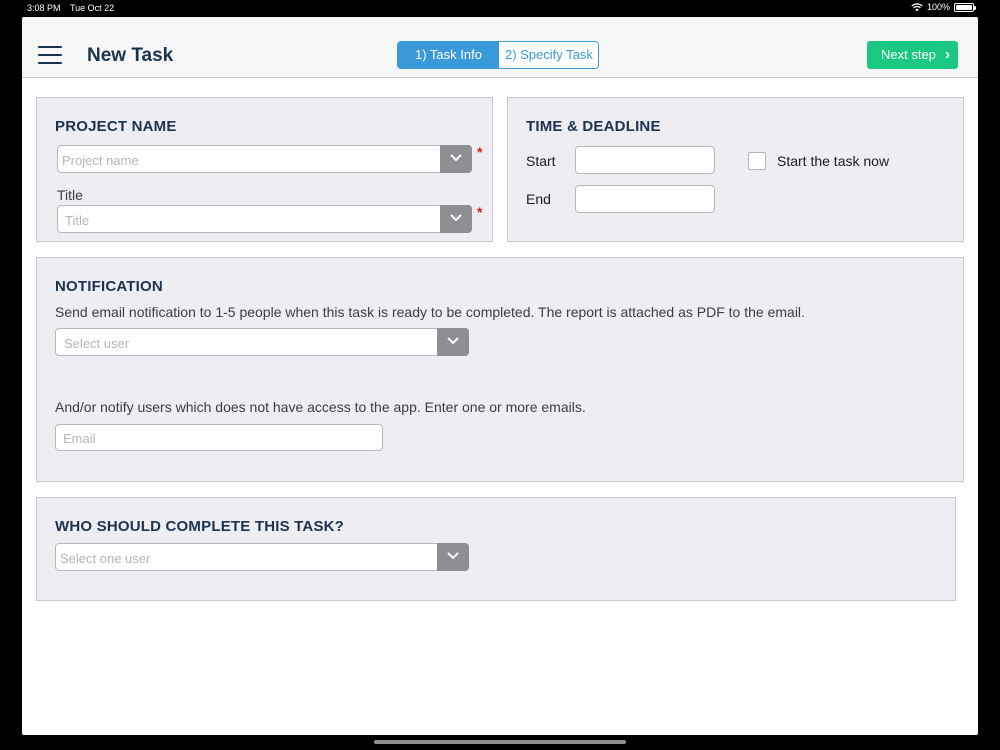 Image resolution: width=1000 pixels, height=750 pixels. I want to click on step-segmented-control: 1) Task Info 2) Specify Task, so click(498, 55).